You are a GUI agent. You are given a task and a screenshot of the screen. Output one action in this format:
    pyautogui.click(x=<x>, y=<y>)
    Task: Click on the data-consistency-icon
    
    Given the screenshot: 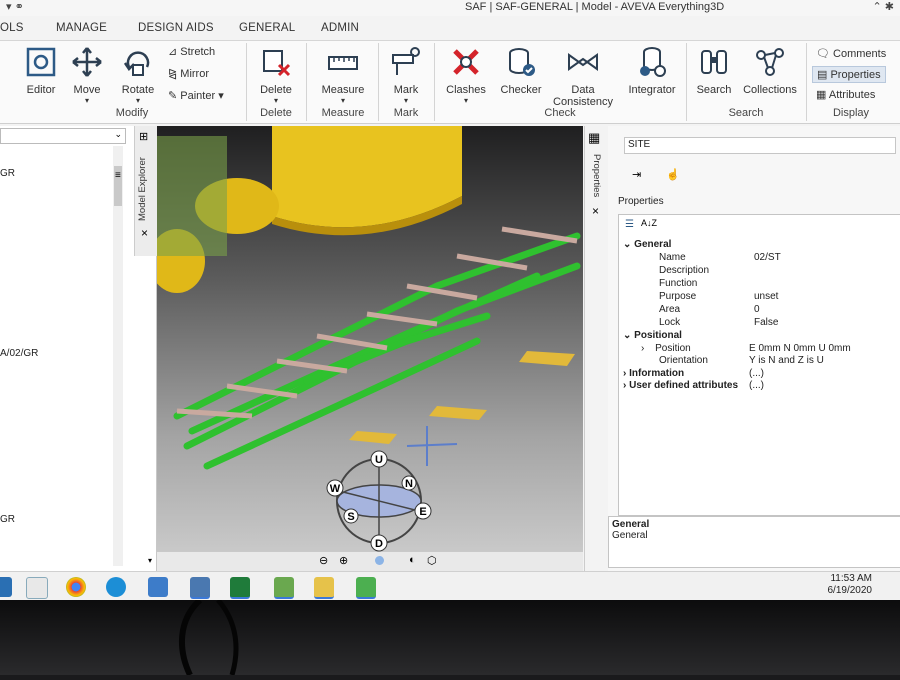 What is the action you would take?
    pyautogui.click(x=583, y=62)
    